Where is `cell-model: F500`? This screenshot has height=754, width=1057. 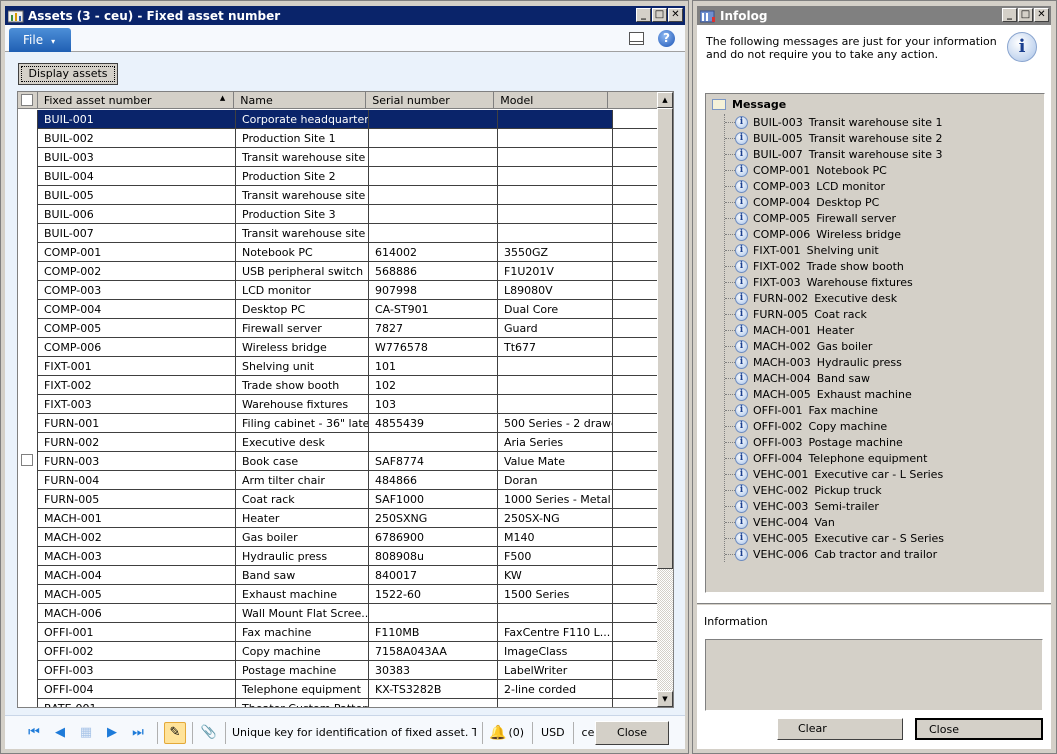
cell-model: F500 is located at coordinates (555, 556).